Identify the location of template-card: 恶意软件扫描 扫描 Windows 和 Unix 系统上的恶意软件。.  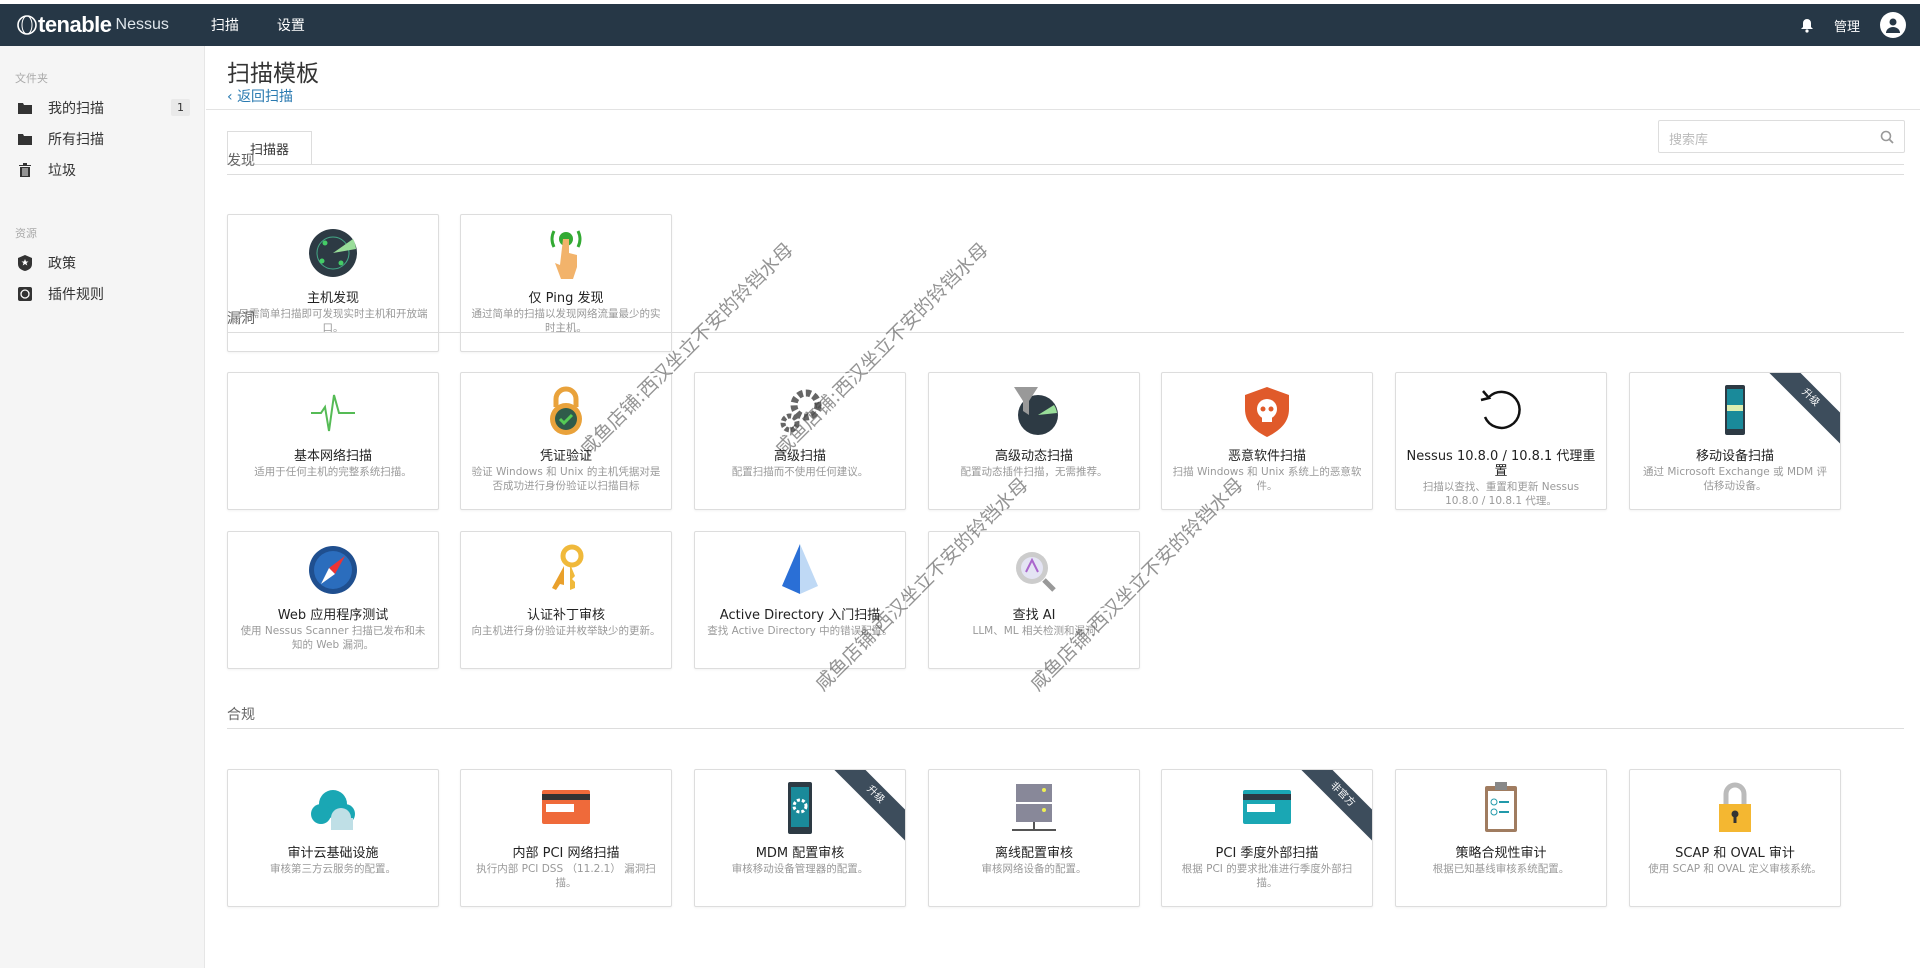
(1267, 441).